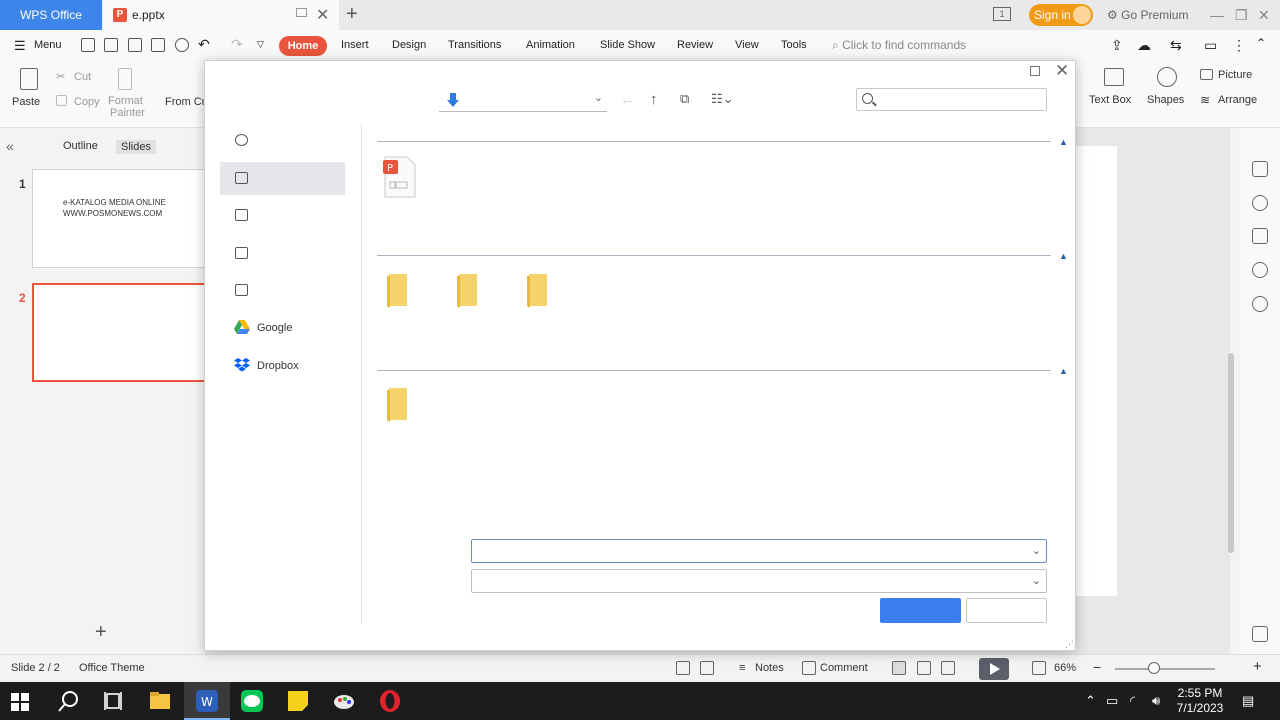 The width and height of the screenshot is (1280, 720). Describe the element at coordinates (1206, 74) in the screenshot. I see `picture-icon` at that location.